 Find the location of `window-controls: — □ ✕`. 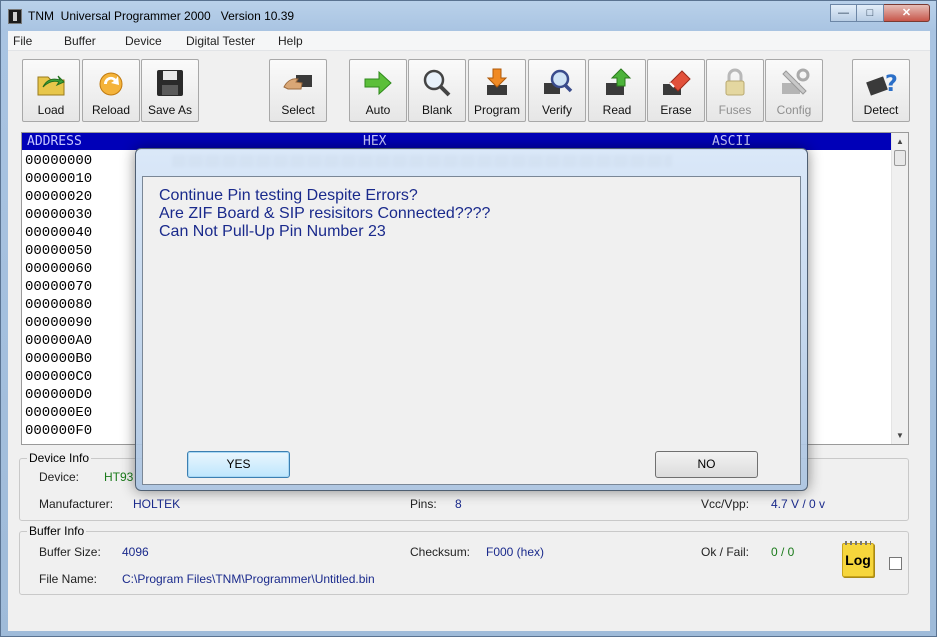

window-controls: — □ ✕ is located at coordinates (880, 13).